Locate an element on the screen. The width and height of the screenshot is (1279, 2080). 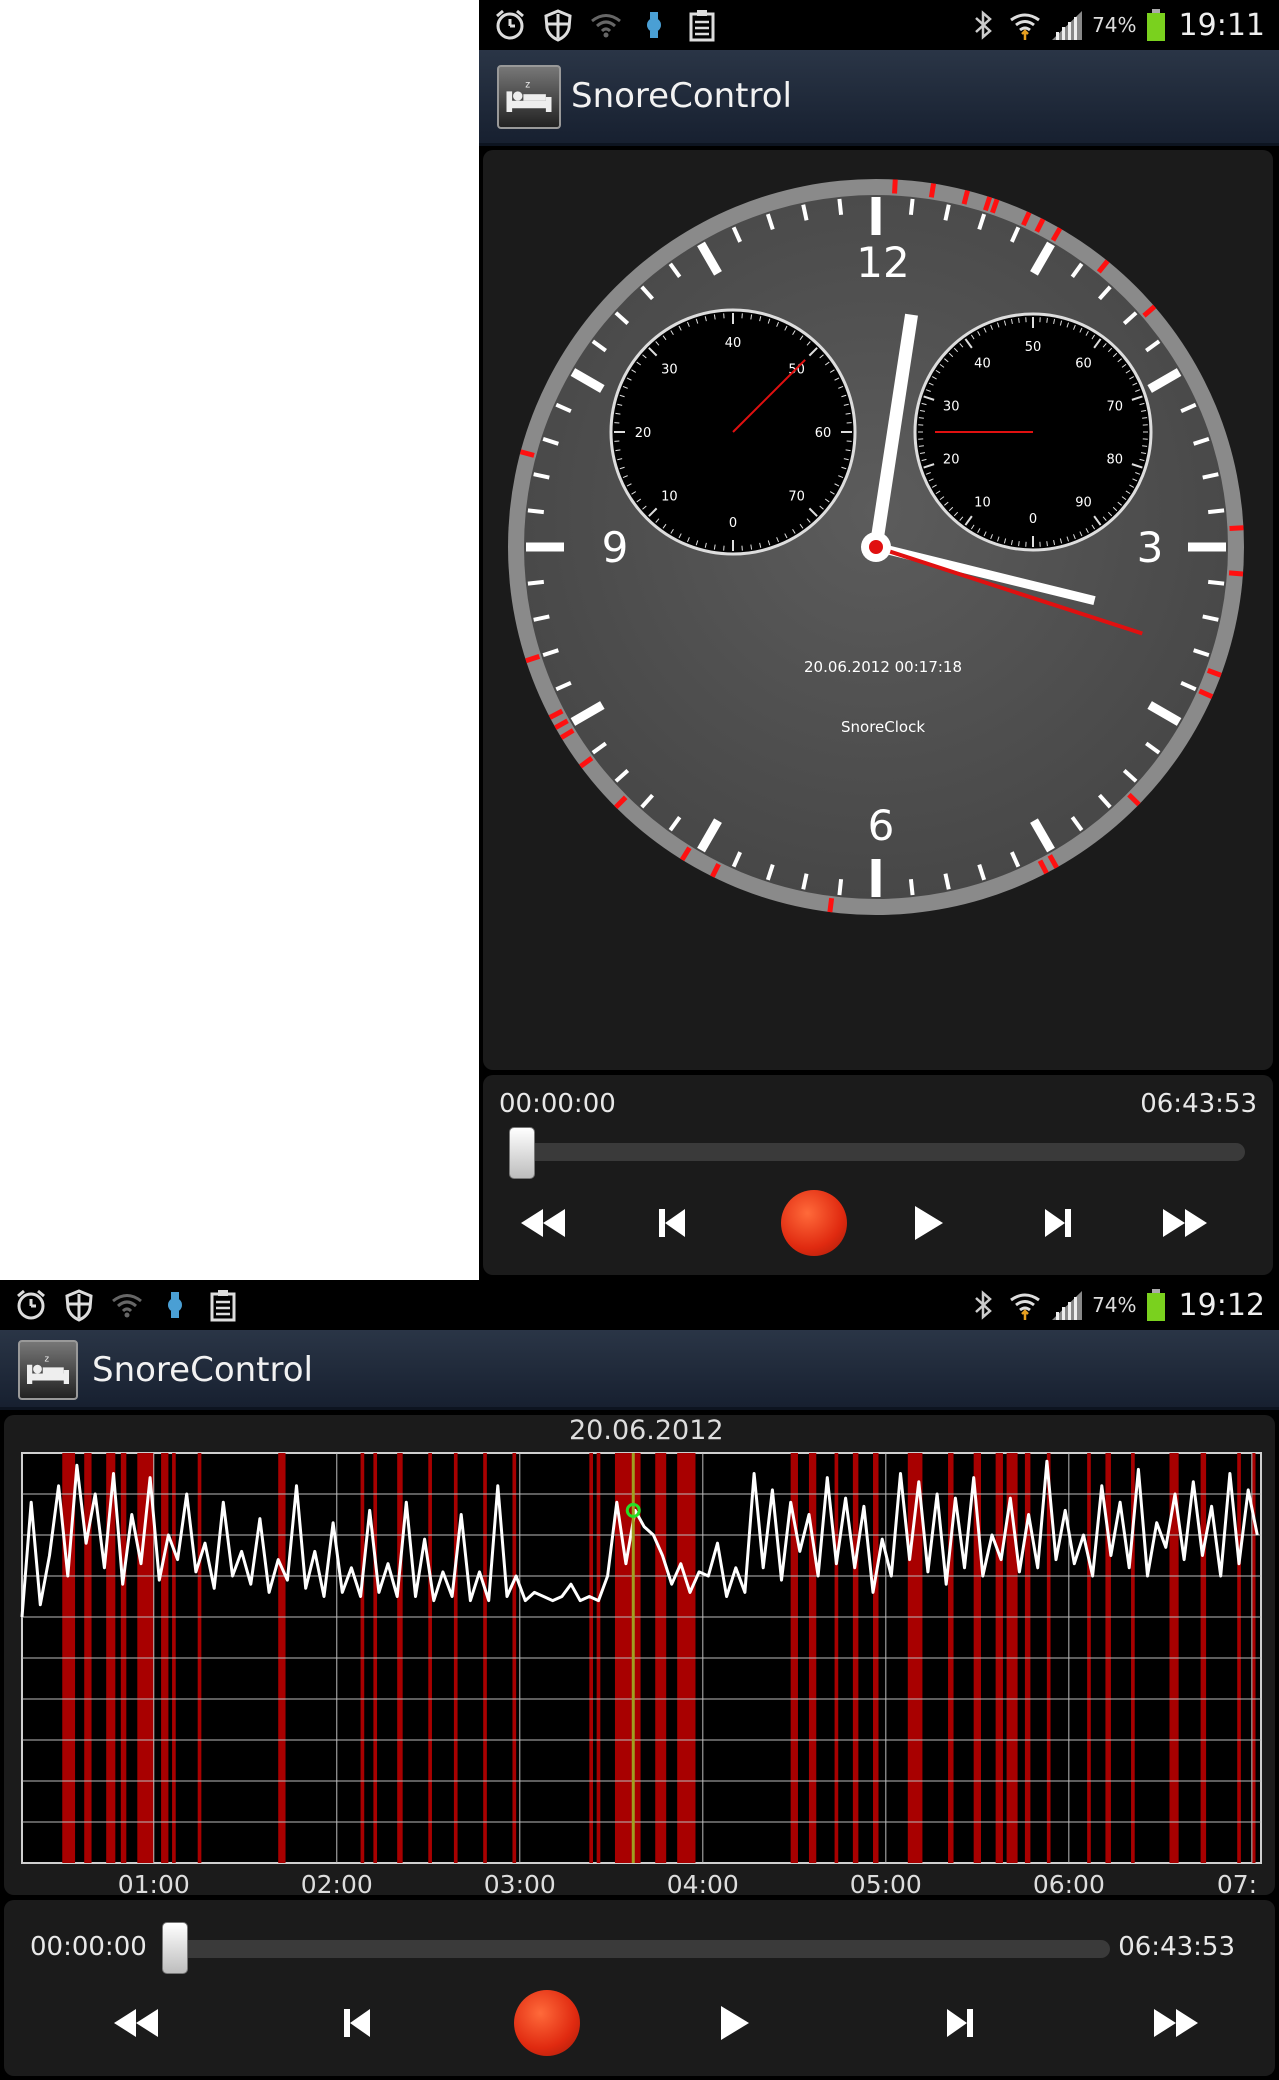
clock-label: SnoreClock is located at coordinates (883, 727).